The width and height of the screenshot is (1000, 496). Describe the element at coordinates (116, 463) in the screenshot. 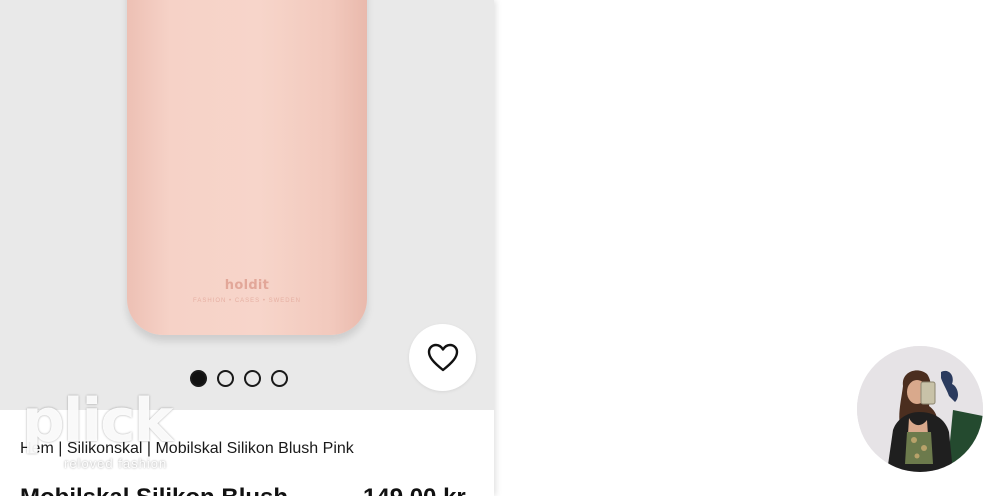

I see `watermark-subtext: reloved fashion` at that location.